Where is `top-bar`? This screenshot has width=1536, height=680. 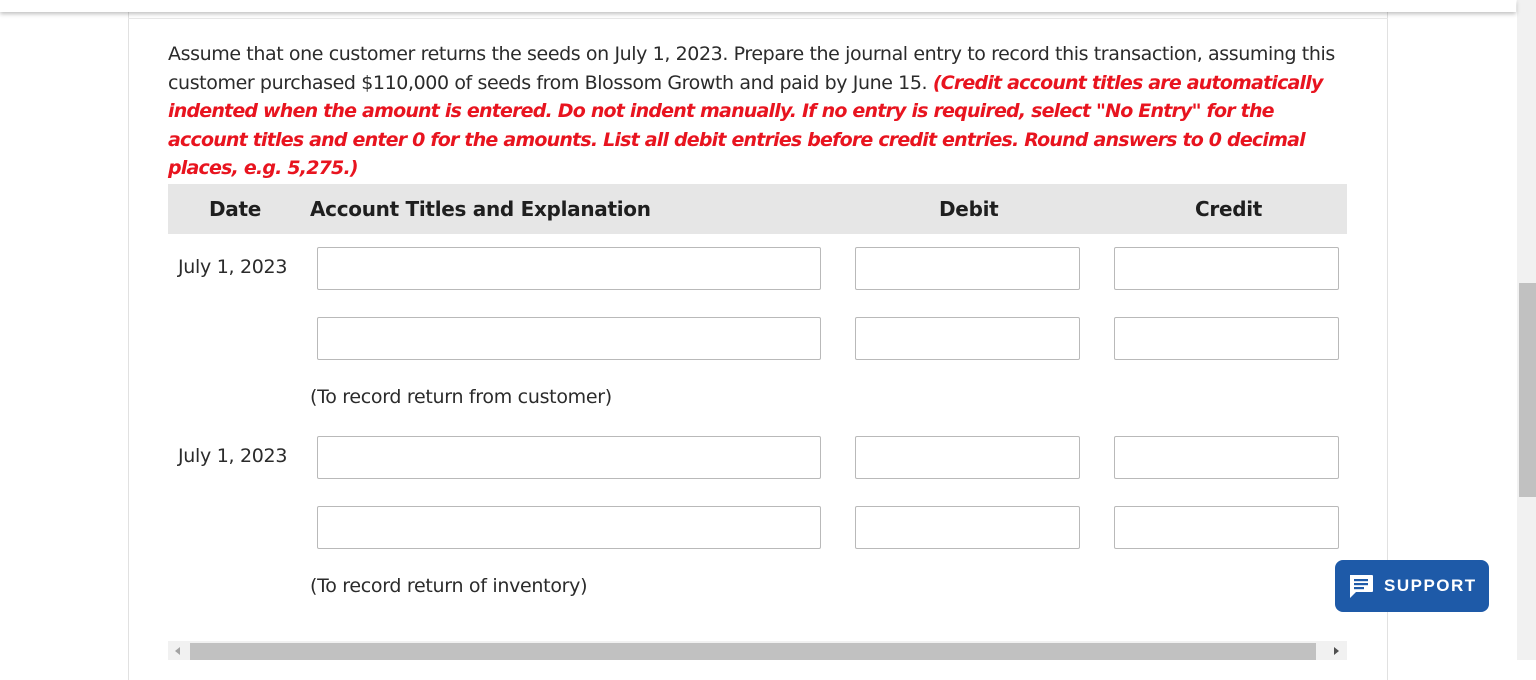 top-bar is located at coordinates (758, 6).